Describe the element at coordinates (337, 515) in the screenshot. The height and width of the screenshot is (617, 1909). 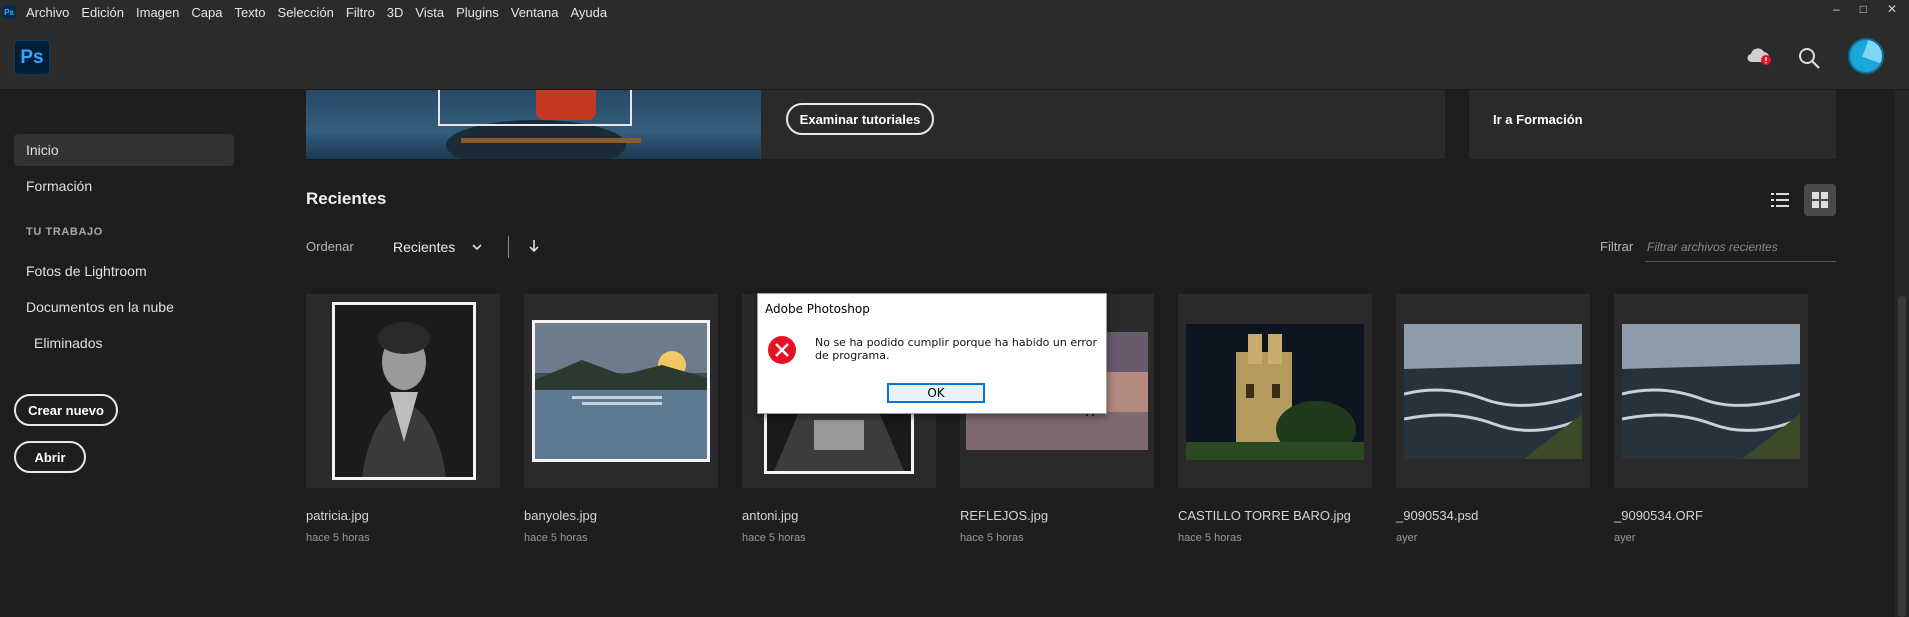
I see `file-name: patricia.jpg` at that location.